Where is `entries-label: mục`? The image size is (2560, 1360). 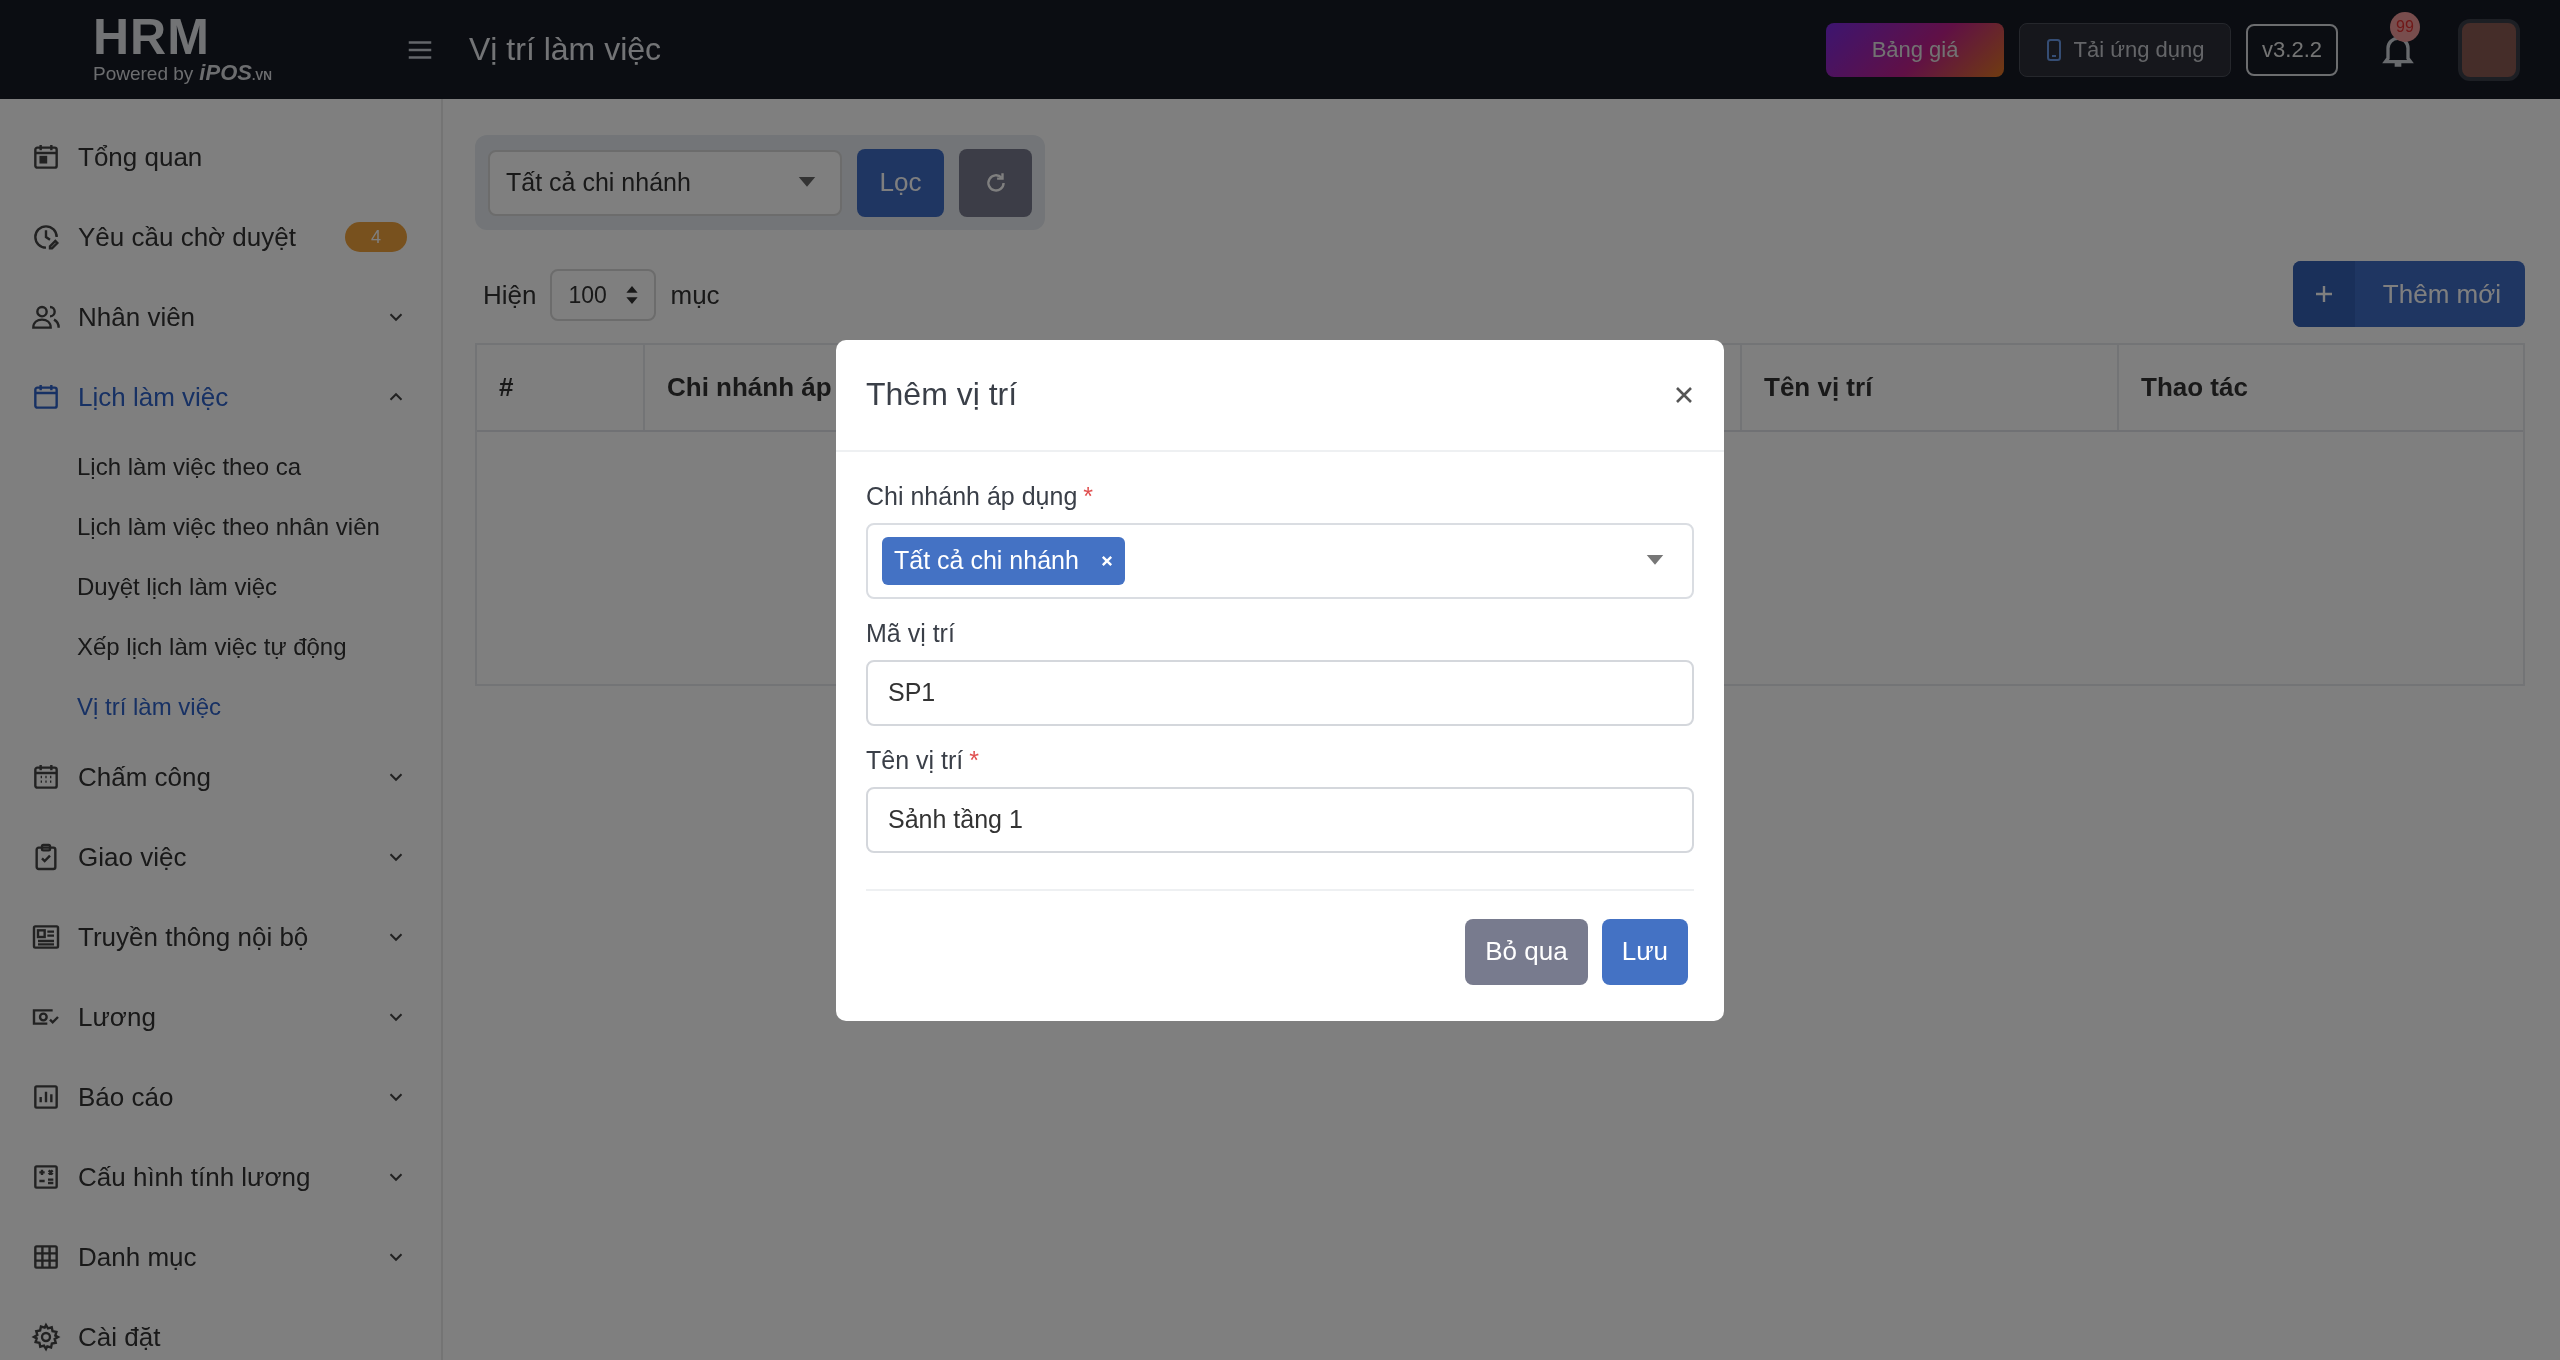 entries-label: mục is located at coordinates (695, 295).